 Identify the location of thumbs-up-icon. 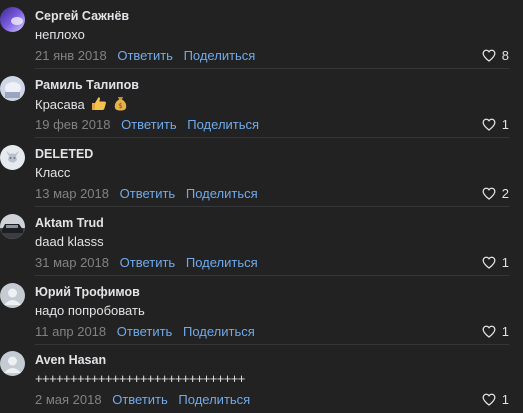
(99, 103).